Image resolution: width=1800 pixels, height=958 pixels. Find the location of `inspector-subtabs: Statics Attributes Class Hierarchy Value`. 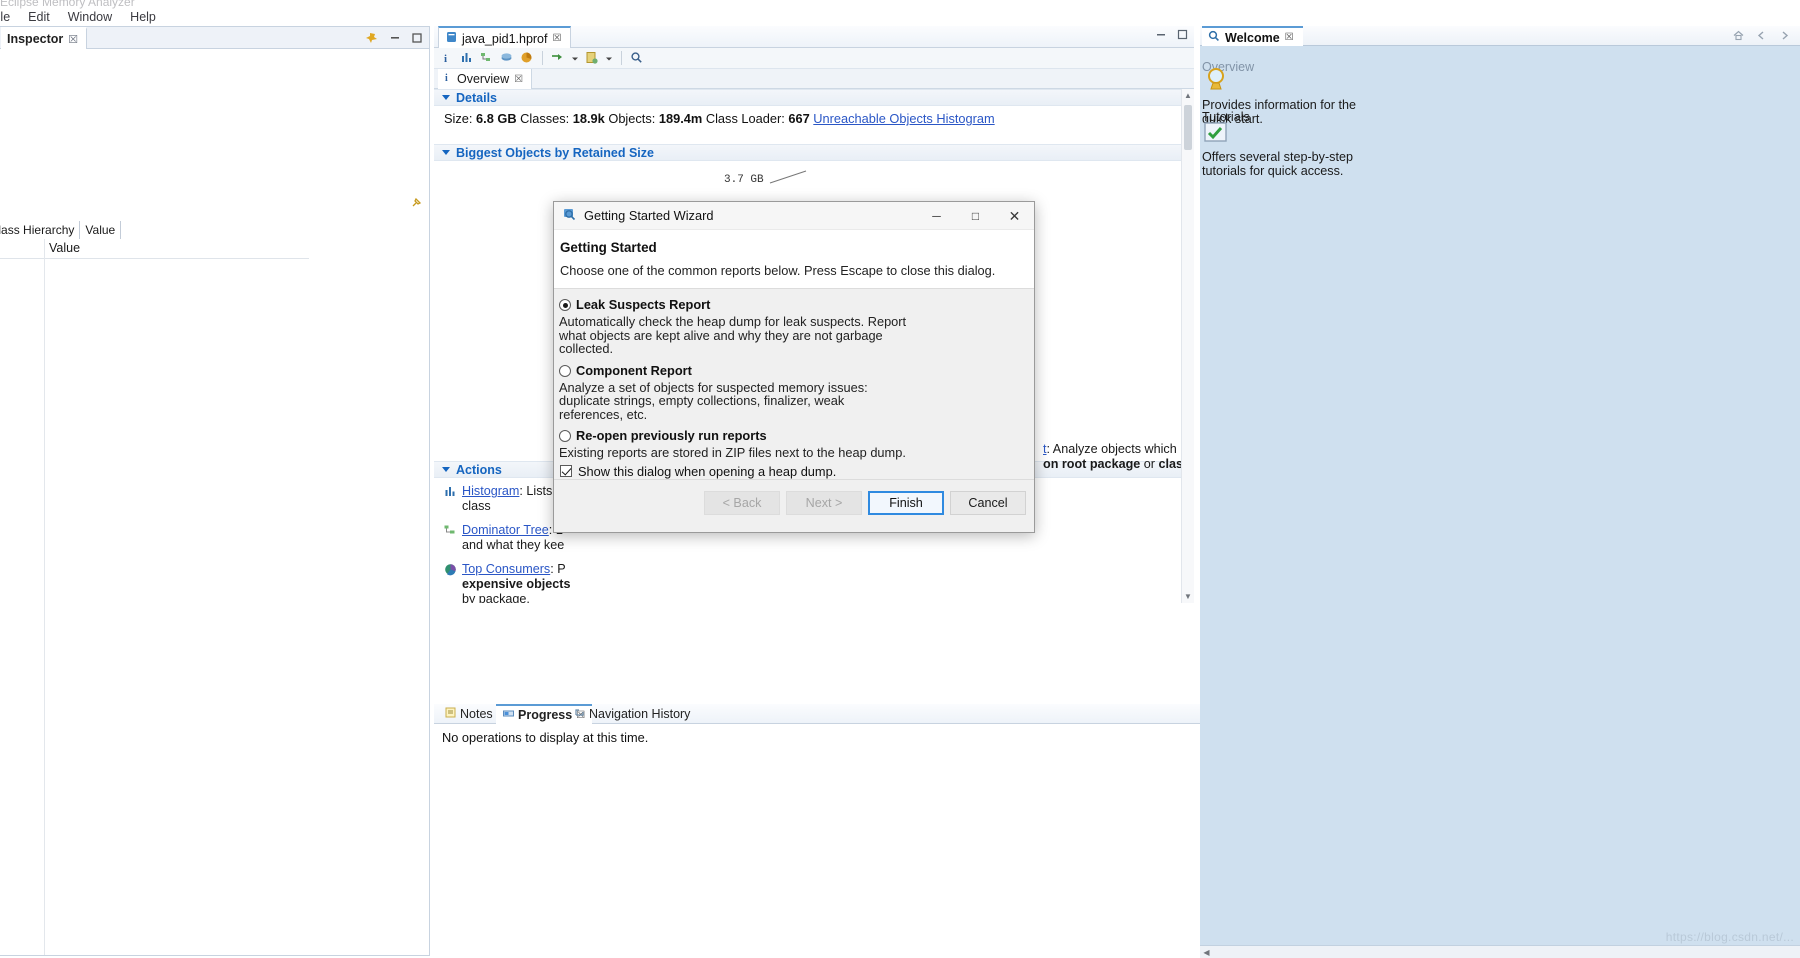

inspector-subtabs: Statics Attributes Class Hierarchy Value is located at coordinates (61, 230).